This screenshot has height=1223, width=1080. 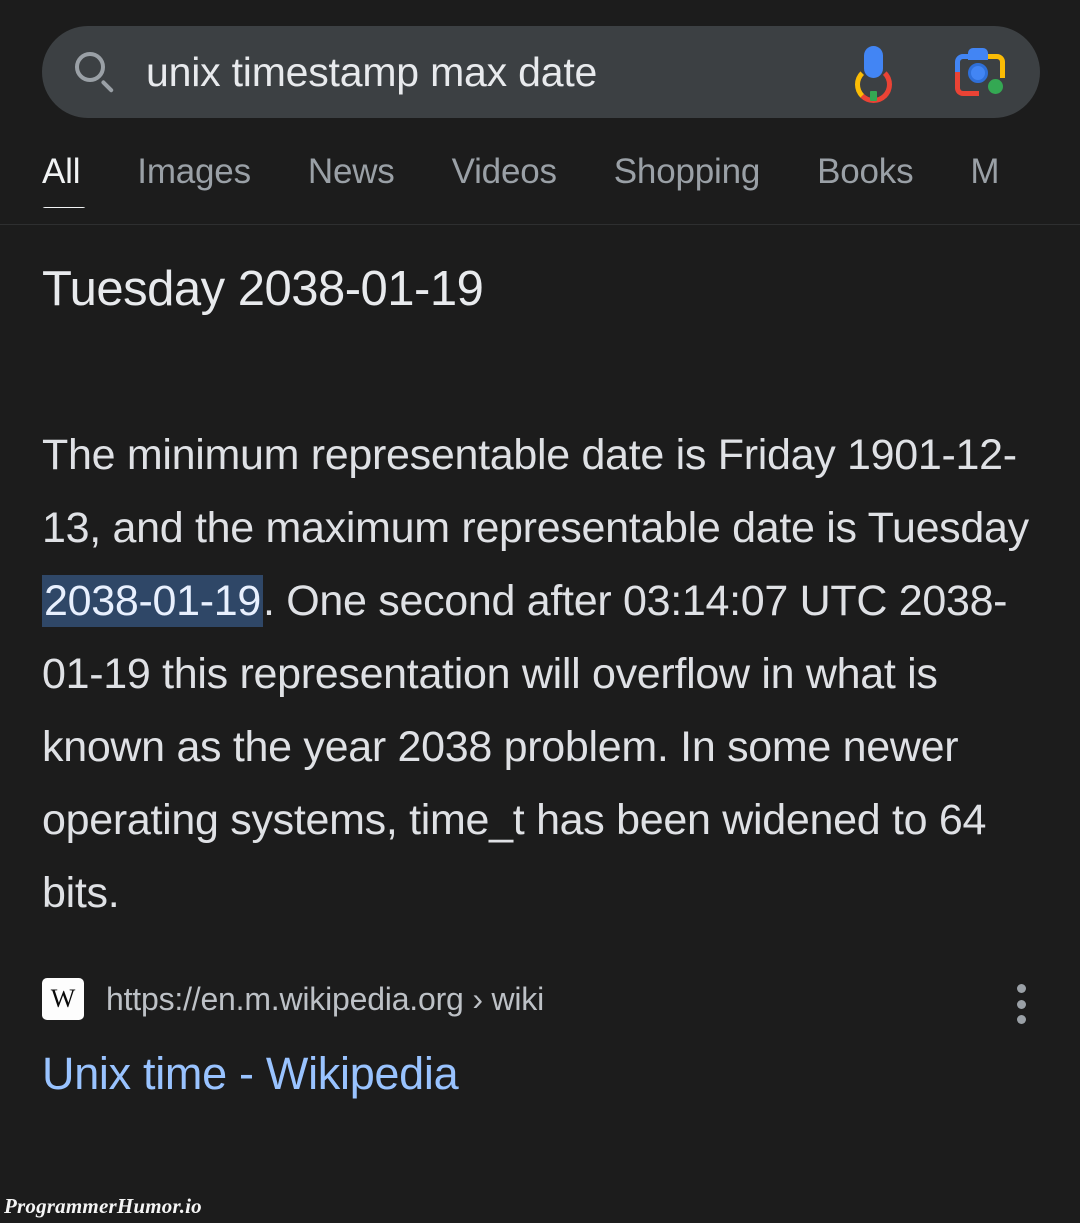 I want to click on search-input: unix timestamp max date, so click(x=484, y=72).